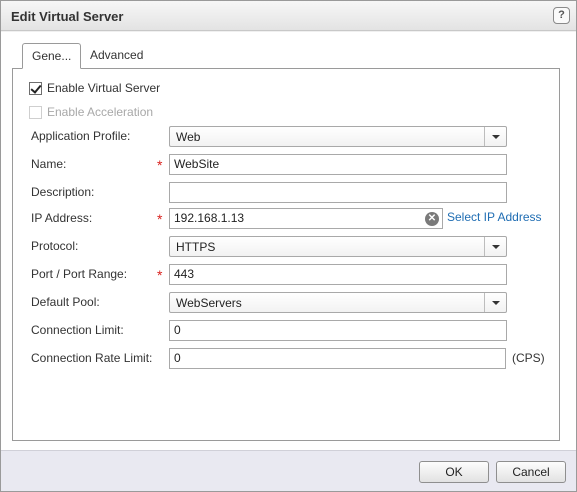 This screenshot has width=577, height=492. I want to click on connection-limit-input: 0, so click(338, 330).